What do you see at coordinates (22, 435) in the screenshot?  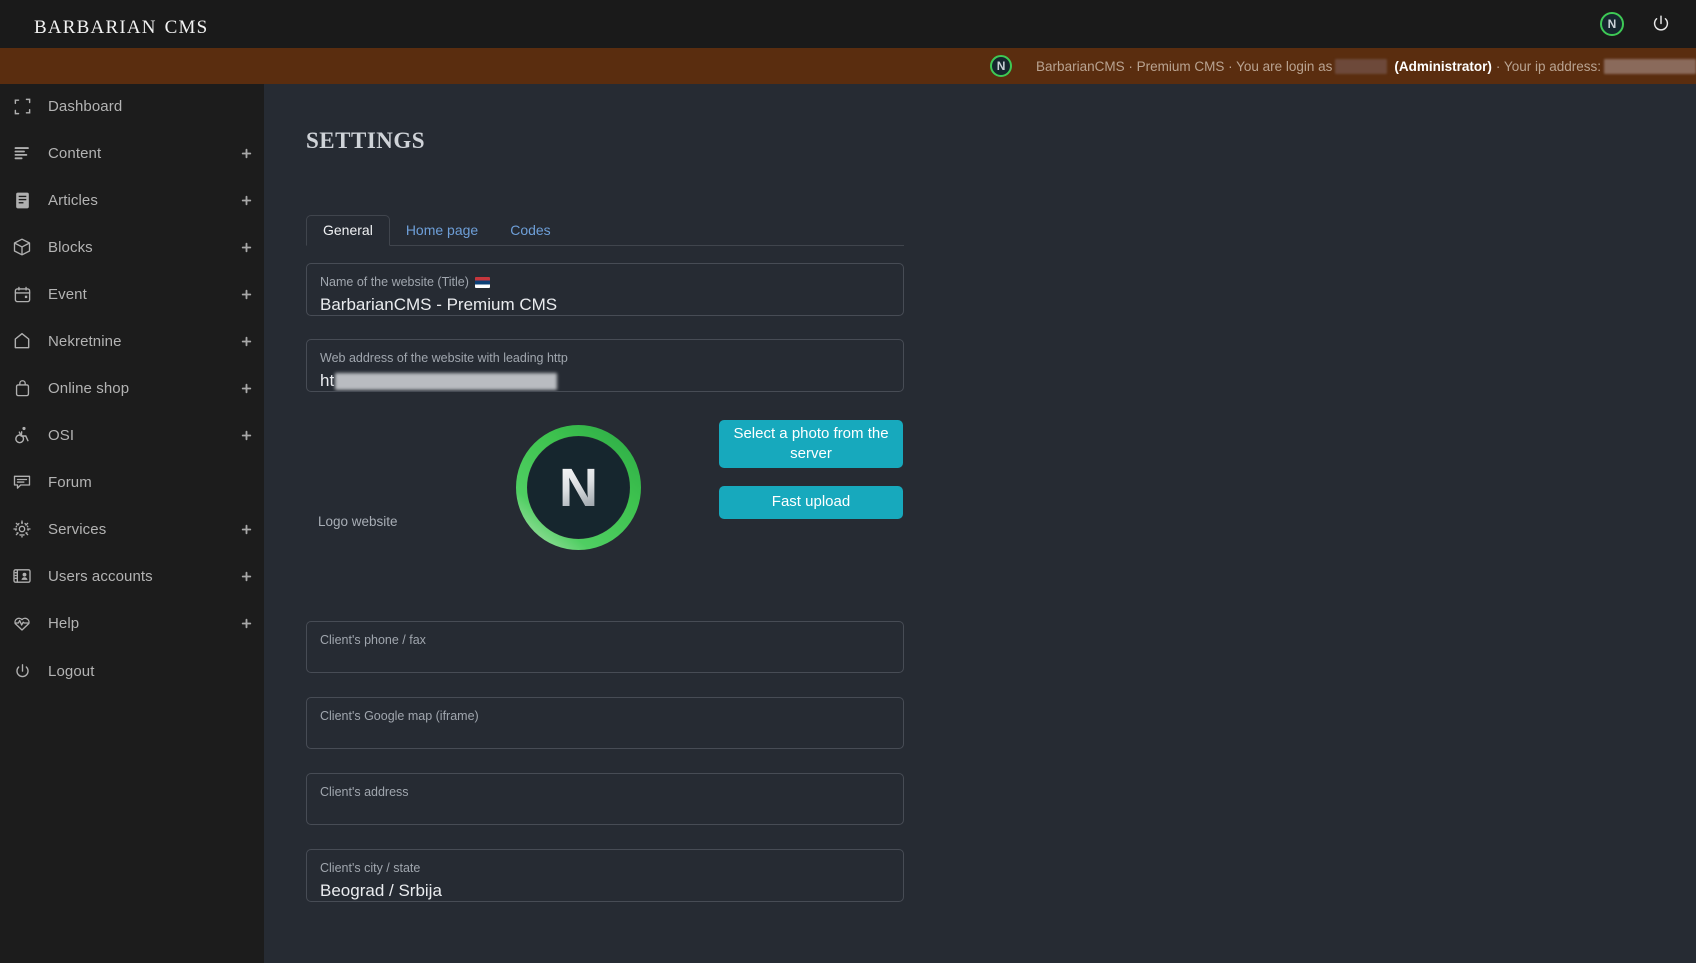 I see `accessibility-icon` at bounding box center [22, 435].